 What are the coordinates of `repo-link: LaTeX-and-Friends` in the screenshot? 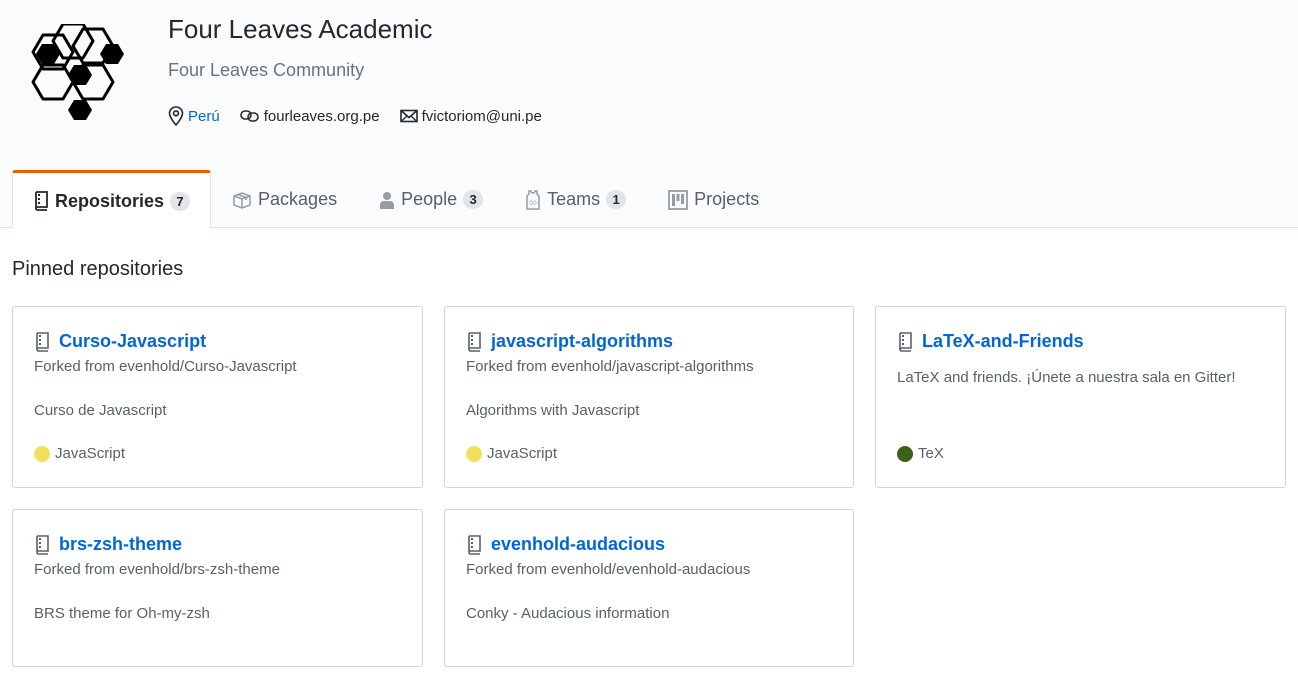 It's located at (1003, 341).